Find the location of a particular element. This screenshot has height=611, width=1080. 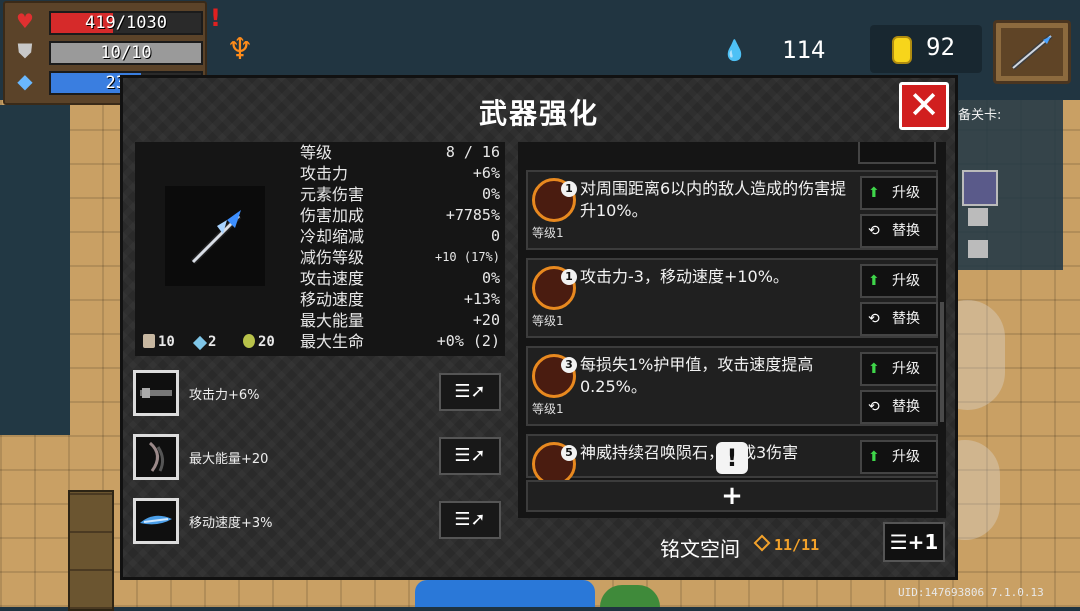

coin-counter: 92 is located at coordinates (926, 49).